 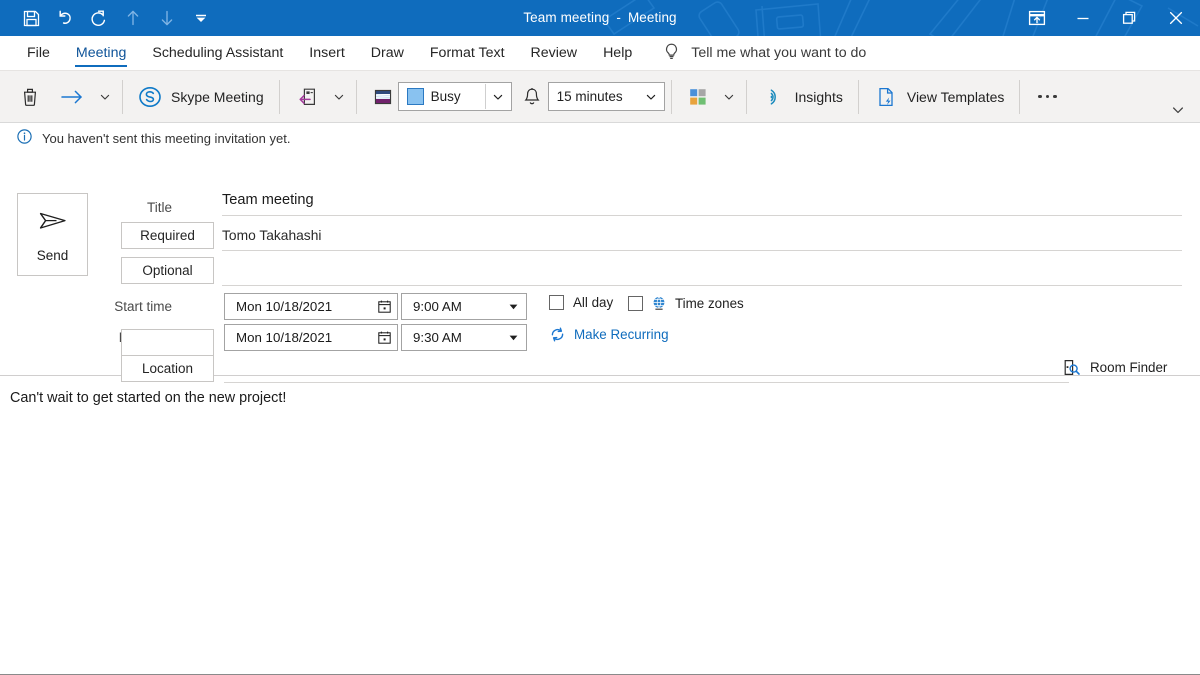 I want to click on view-templates-button: View Templates, so click(x=939, y=97).